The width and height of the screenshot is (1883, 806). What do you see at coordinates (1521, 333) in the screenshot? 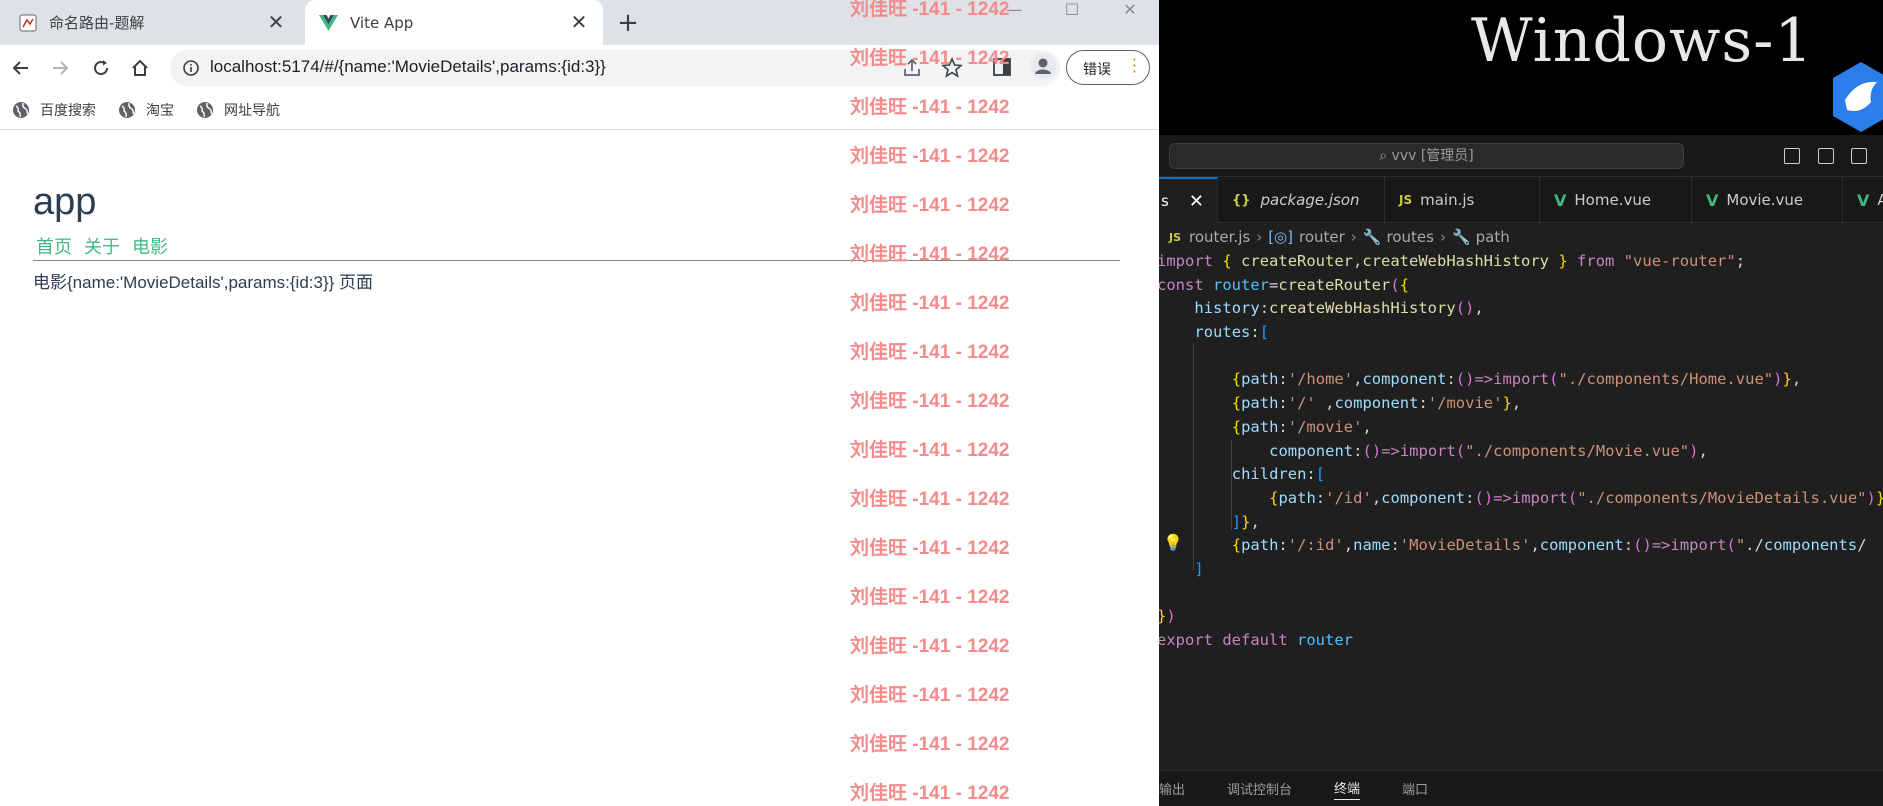
I see `code-line: routes:[` at bounding box center [1521, 333].